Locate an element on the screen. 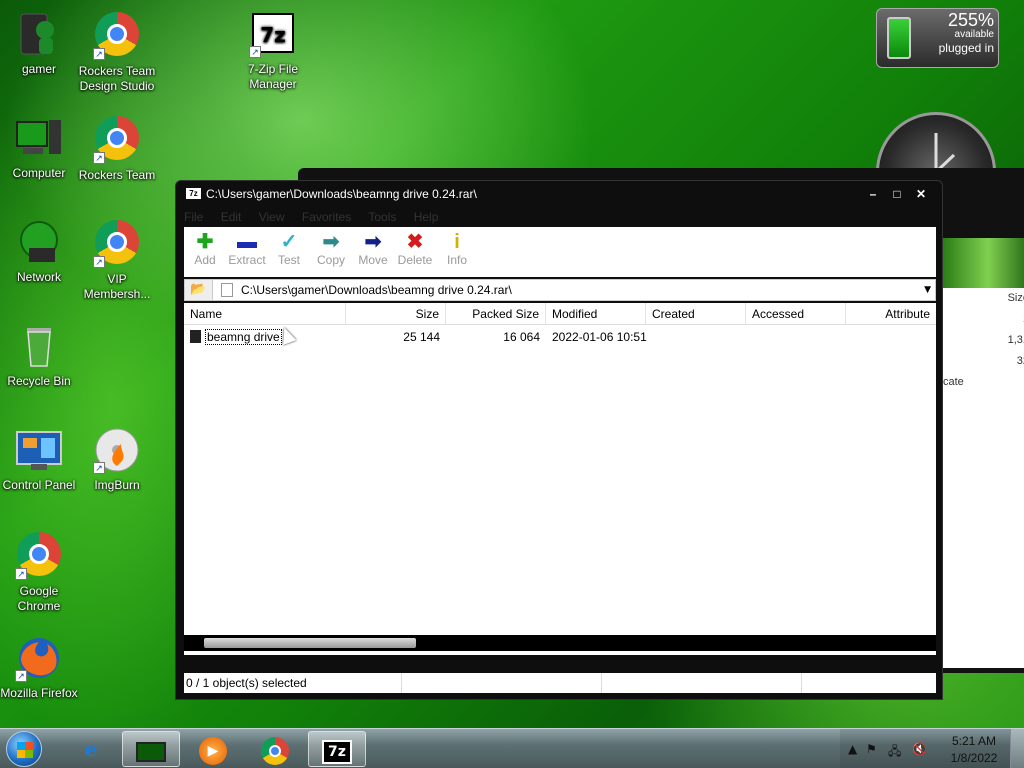 This screenshot has width=1024, height=768. extract-button: ▬ Extract is located at coordinates (247, 252).